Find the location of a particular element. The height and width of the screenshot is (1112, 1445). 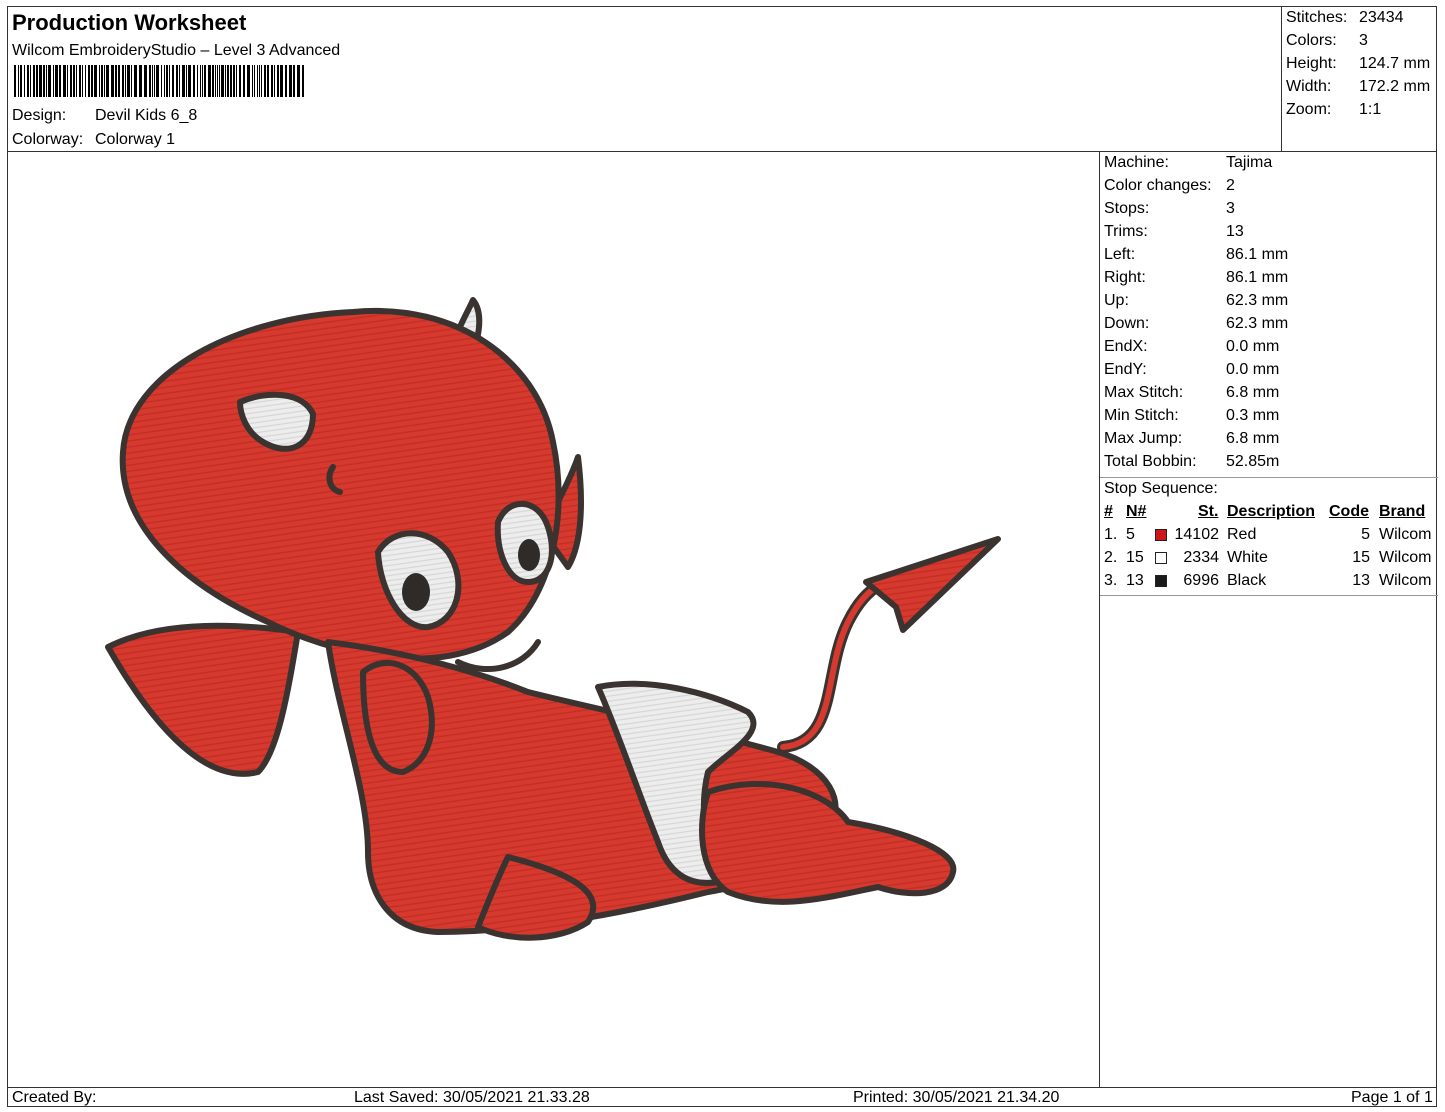

summary-label: Width: is located at coordinates (1309, 86).